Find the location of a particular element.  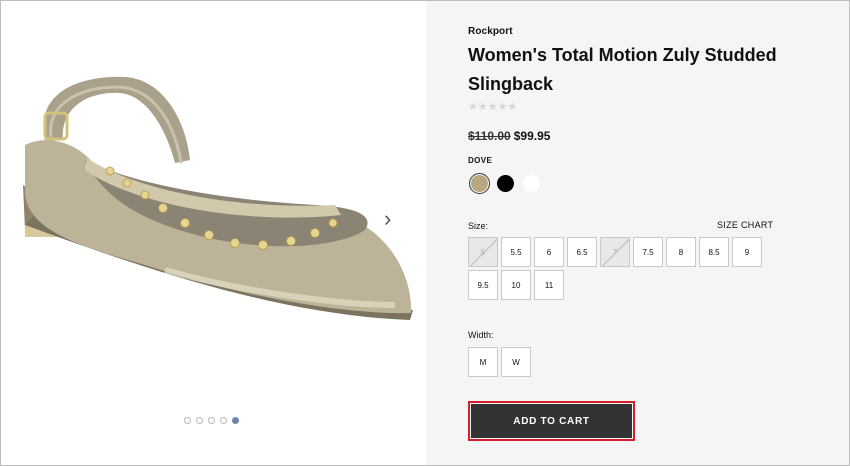

rating-stars: ★ ★ ★ ★ ★ is located at coordinates (492, 107).